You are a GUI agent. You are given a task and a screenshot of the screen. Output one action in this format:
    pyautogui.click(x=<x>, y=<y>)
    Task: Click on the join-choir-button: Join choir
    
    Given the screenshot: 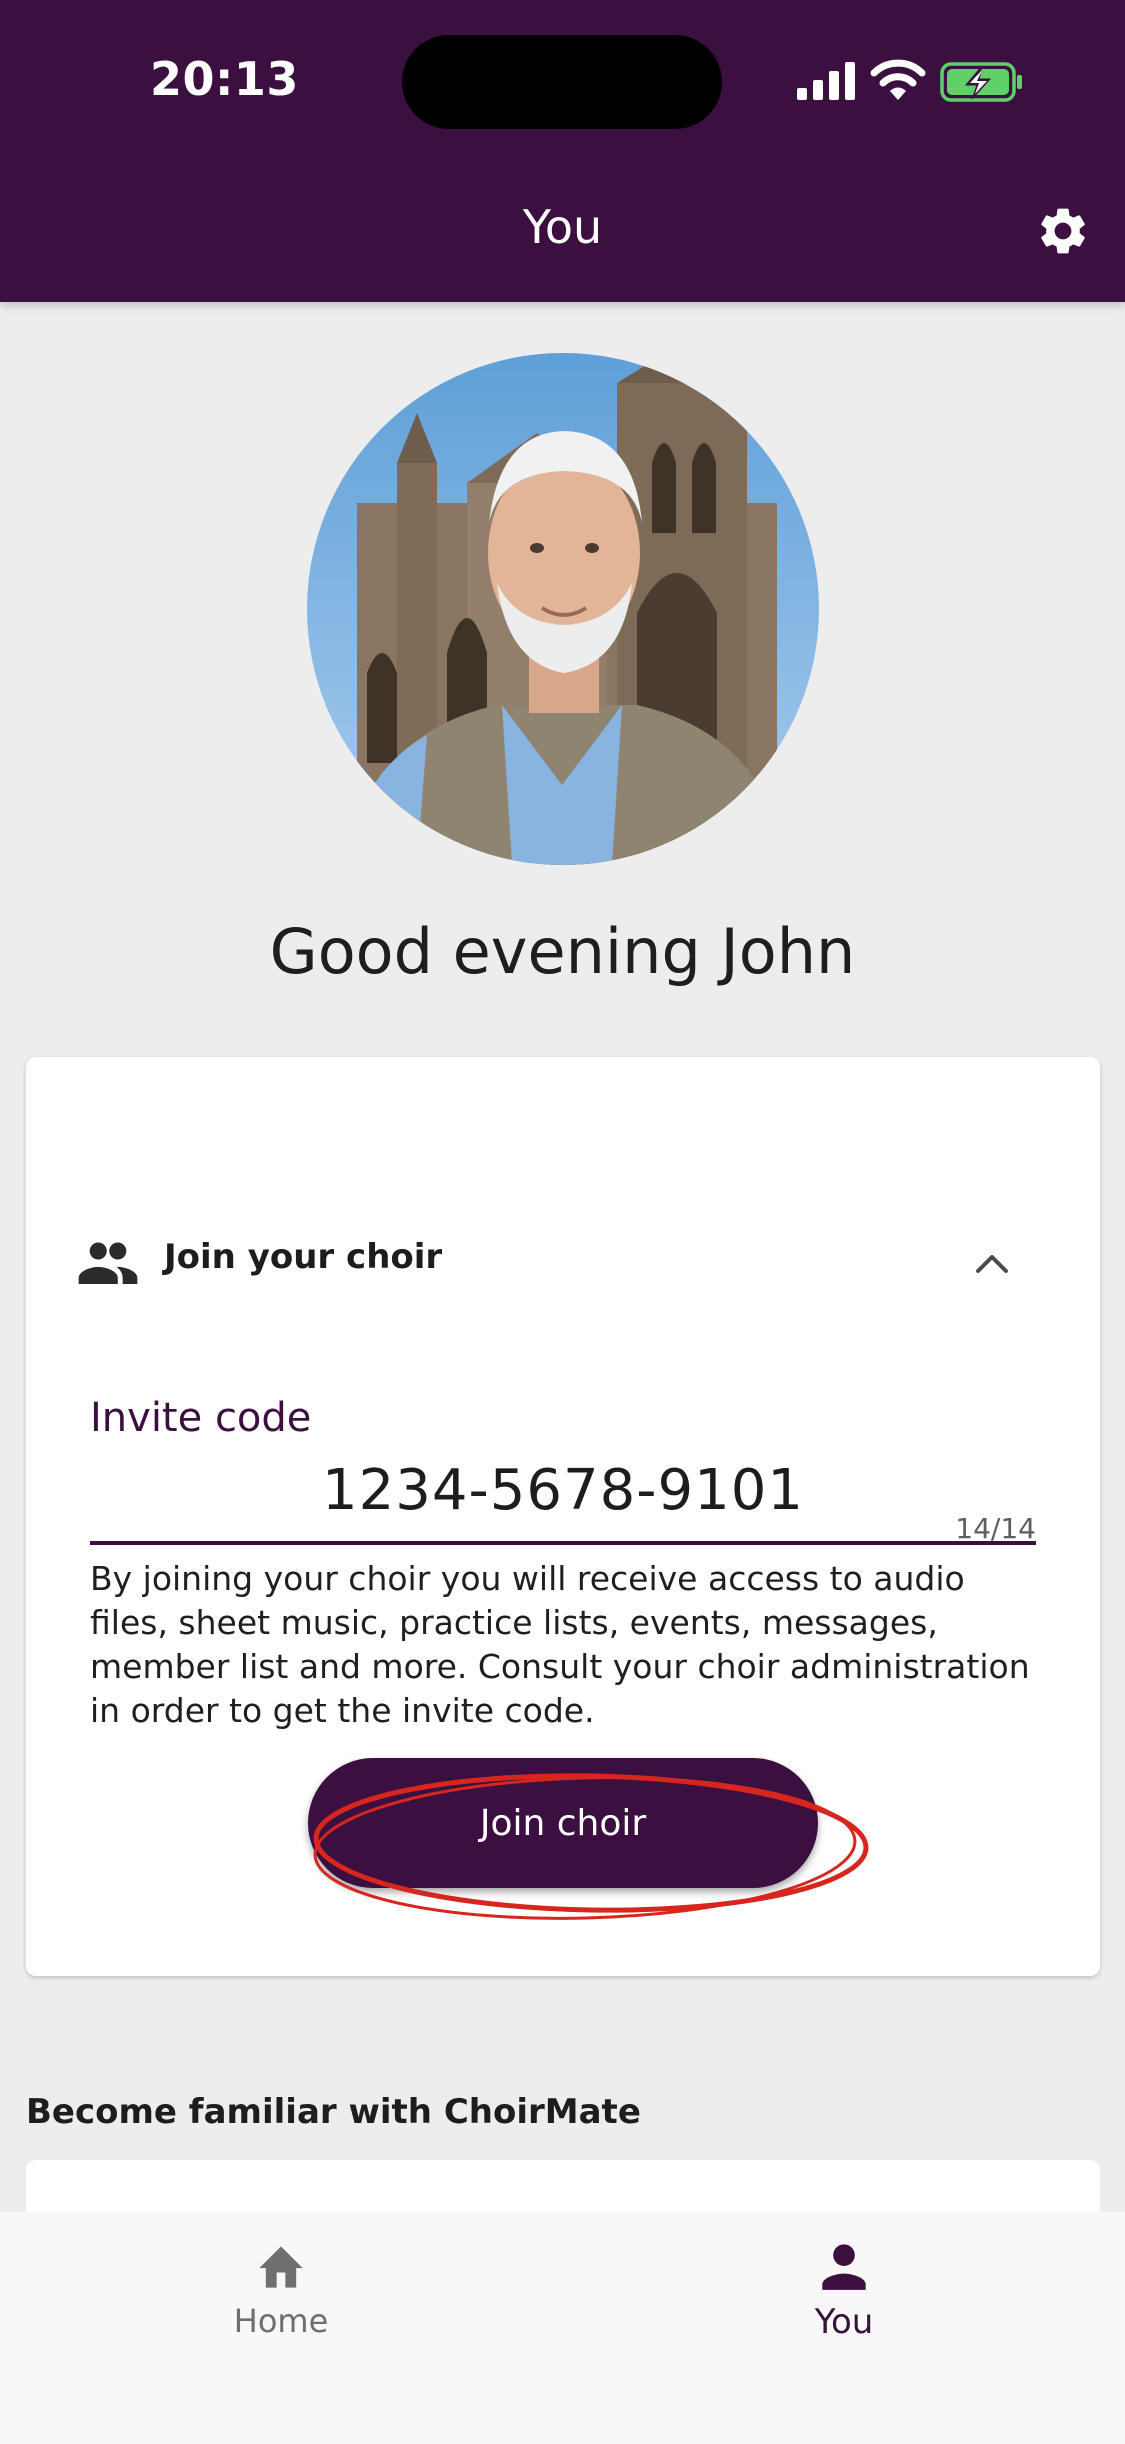 What is the action you would take?
    pyautogui.click(x=563, y=1823)
    